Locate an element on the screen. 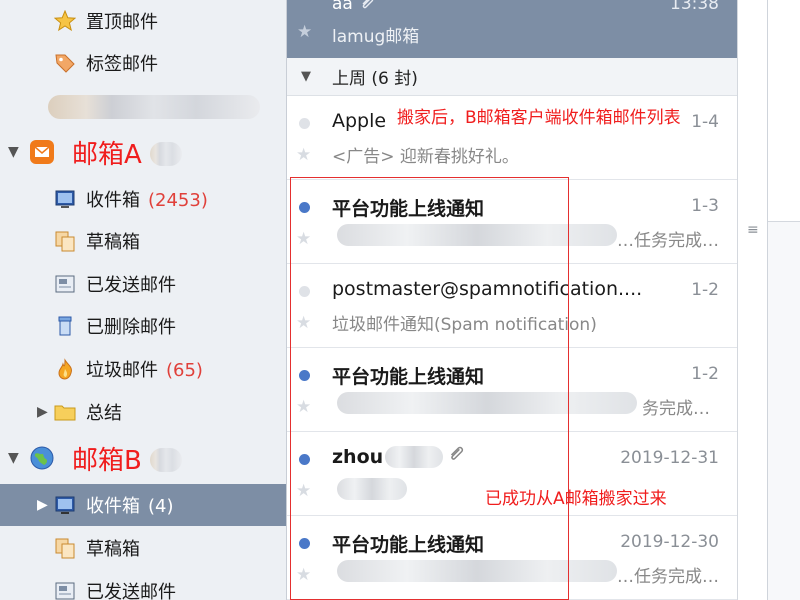 The width and height of the screenshot is (800, 600). sidebar-item-label: 标签邮件 is located at coordinates (122, 64).